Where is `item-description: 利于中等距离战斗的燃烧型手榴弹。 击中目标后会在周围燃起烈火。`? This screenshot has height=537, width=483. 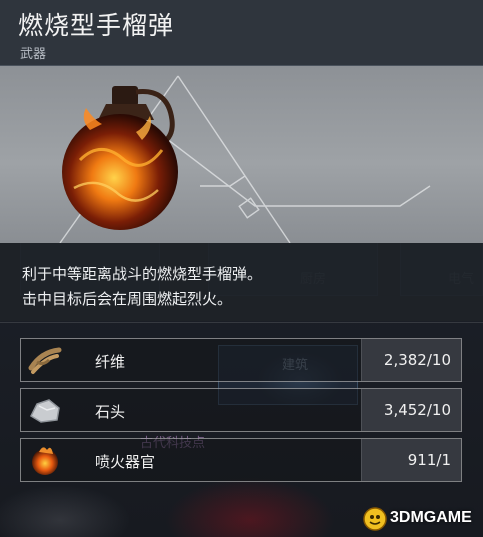 item-description: 利于中等距离战斗的燃烧型手榴弹。 击中目标后会在周围燃起烈火。 is located at coordinates (241, 282).